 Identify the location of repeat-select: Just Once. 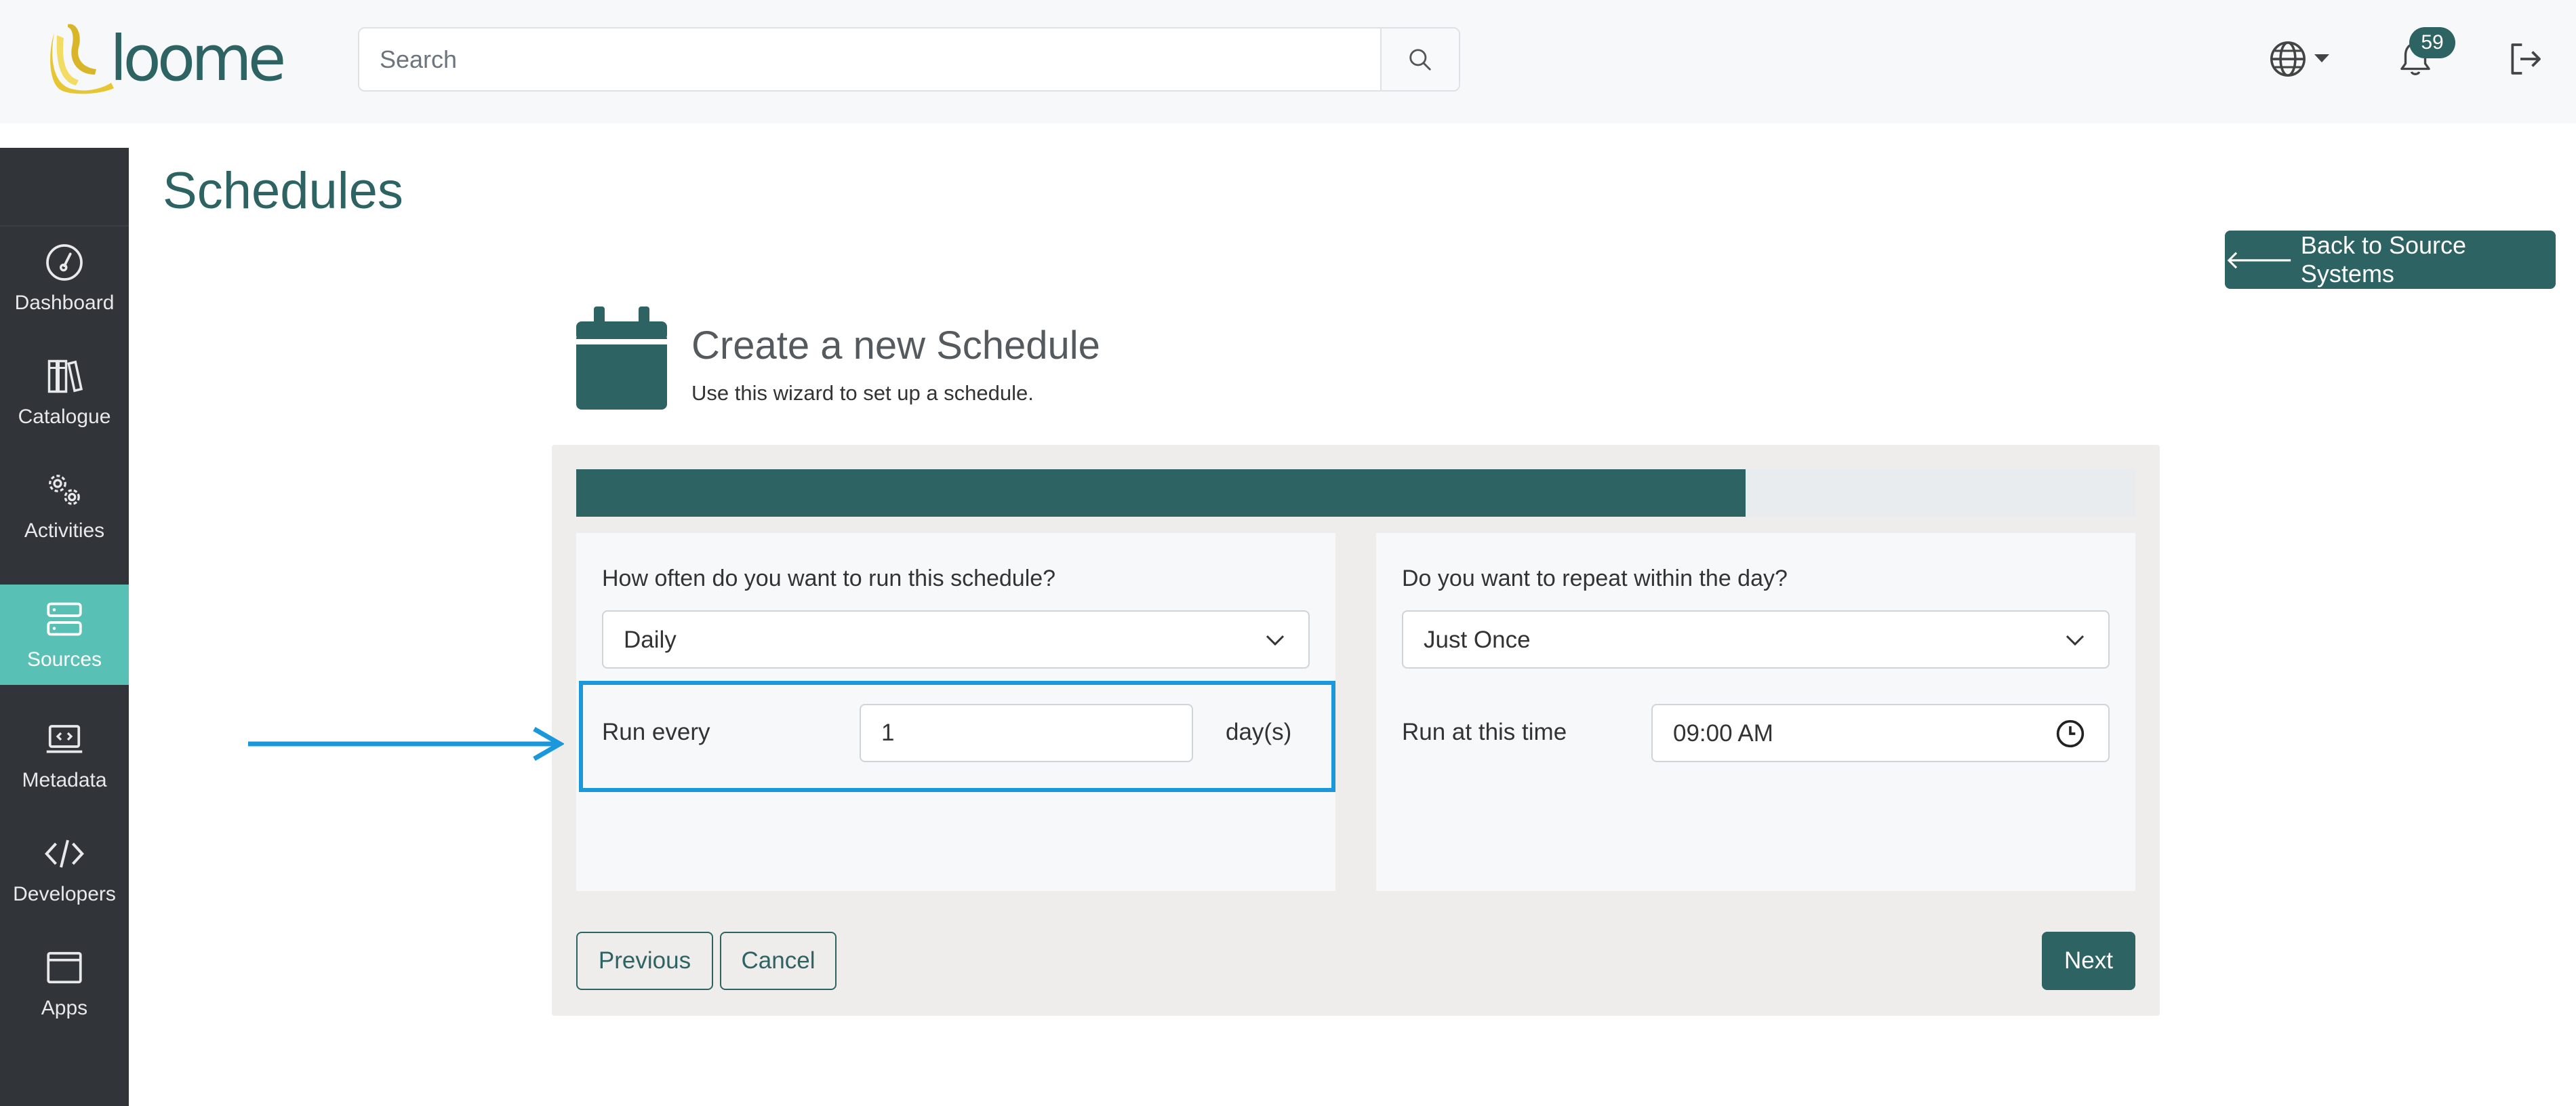
(1756, 639).